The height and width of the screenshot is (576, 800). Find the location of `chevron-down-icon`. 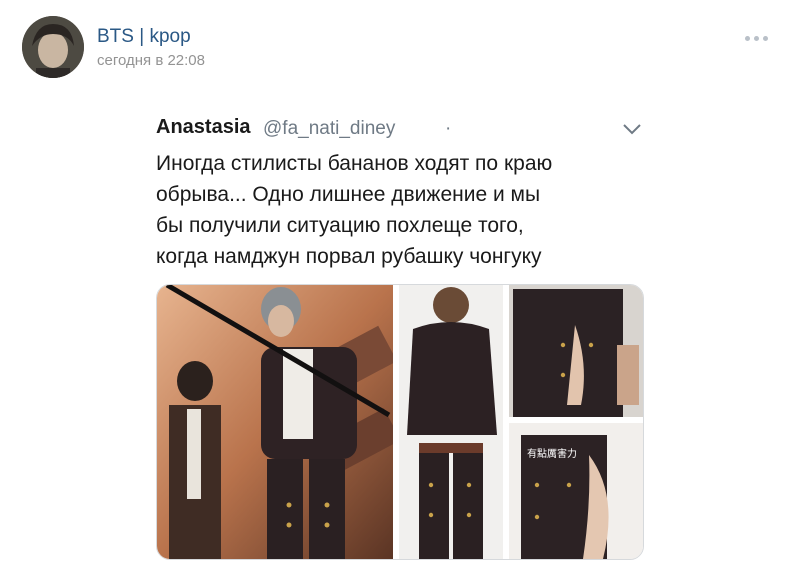

chevron-down-icon is located at coordinates (632, 129).